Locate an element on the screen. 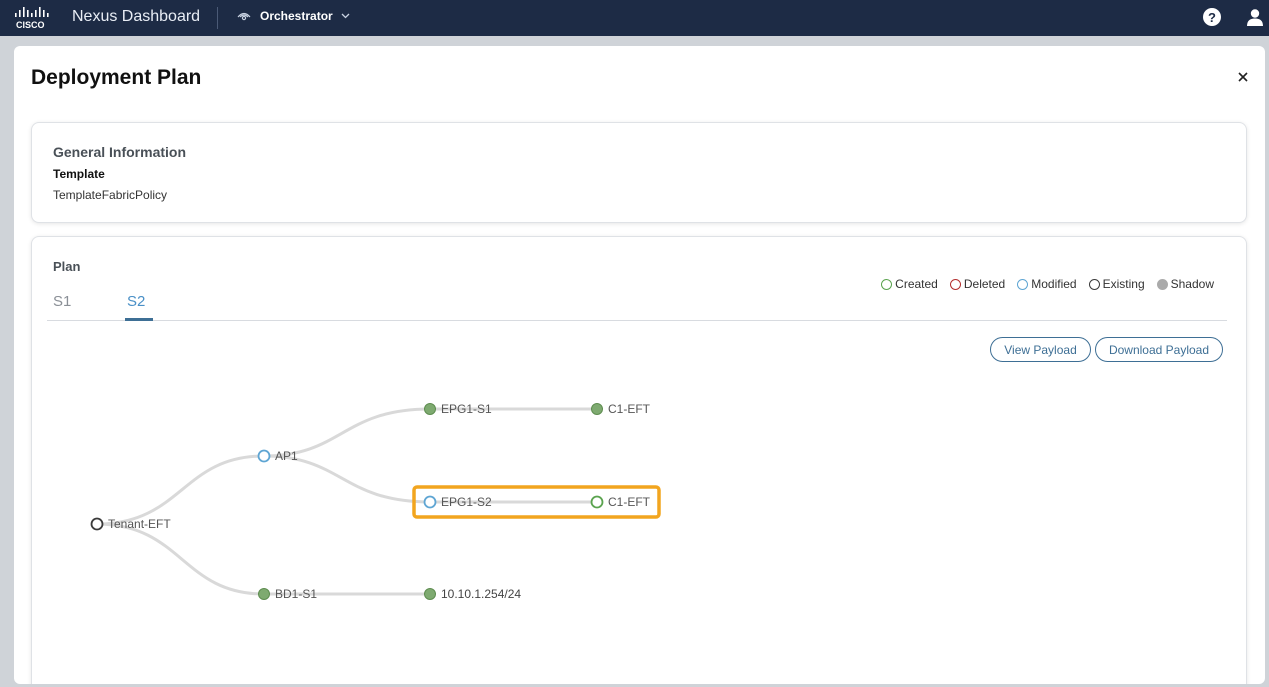 This screenshot has height=687, width=1269. help-icon: ? is located at coordinates (1212, 17).